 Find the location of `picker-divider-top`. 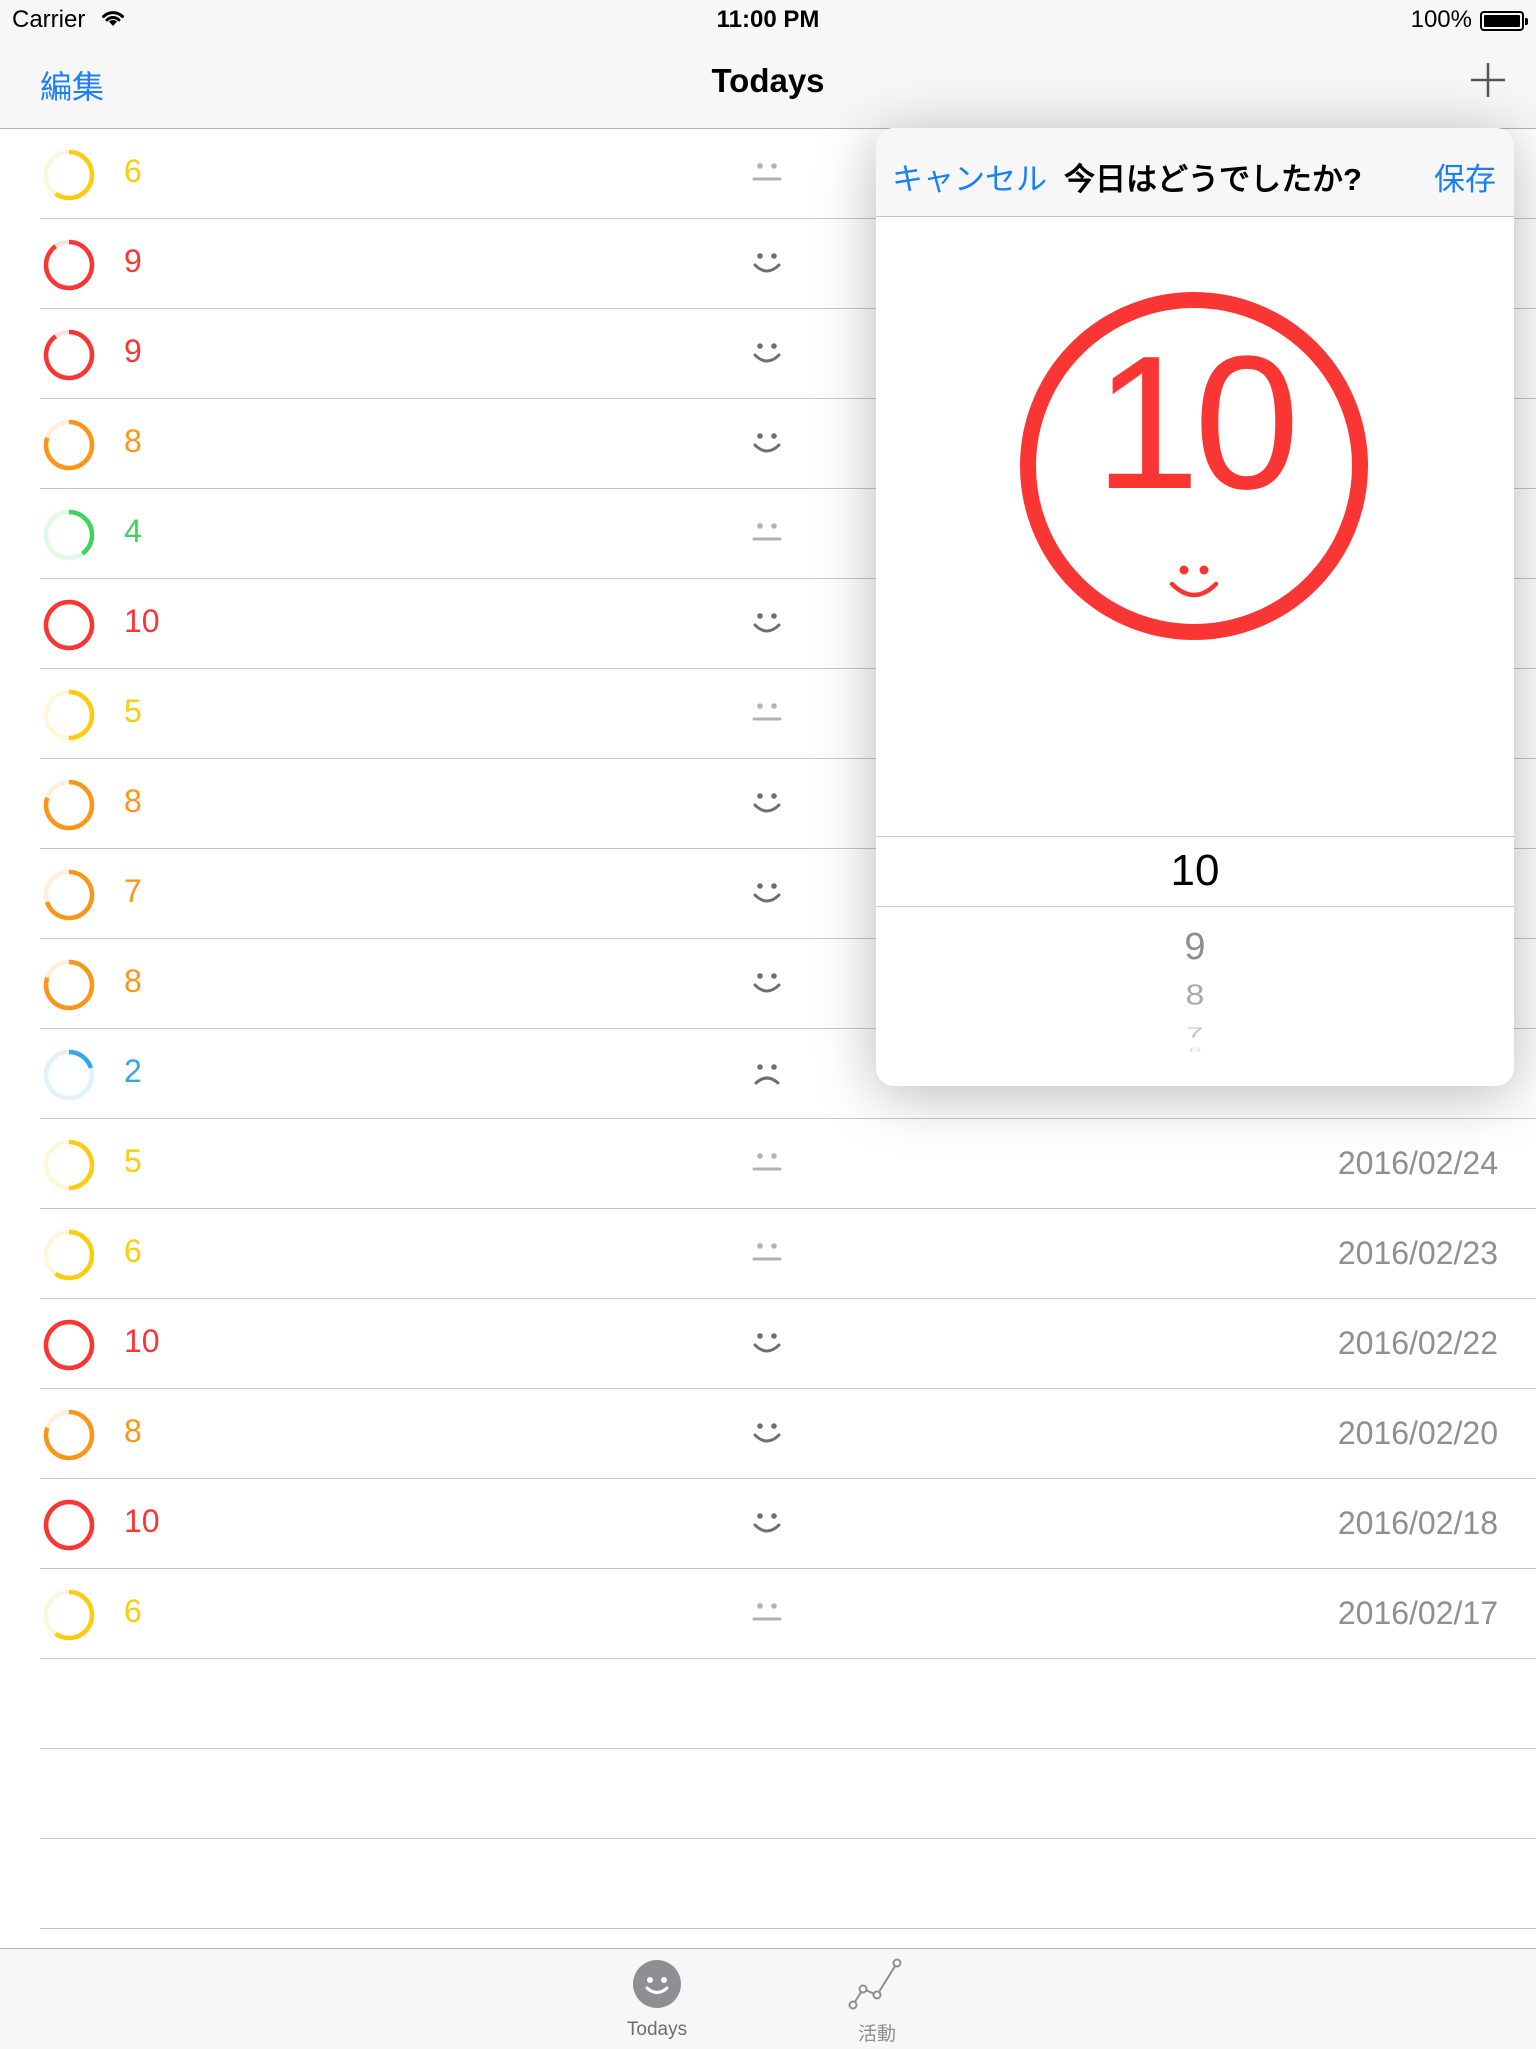

picker-divider-top is located at coordinates (1195, 836).